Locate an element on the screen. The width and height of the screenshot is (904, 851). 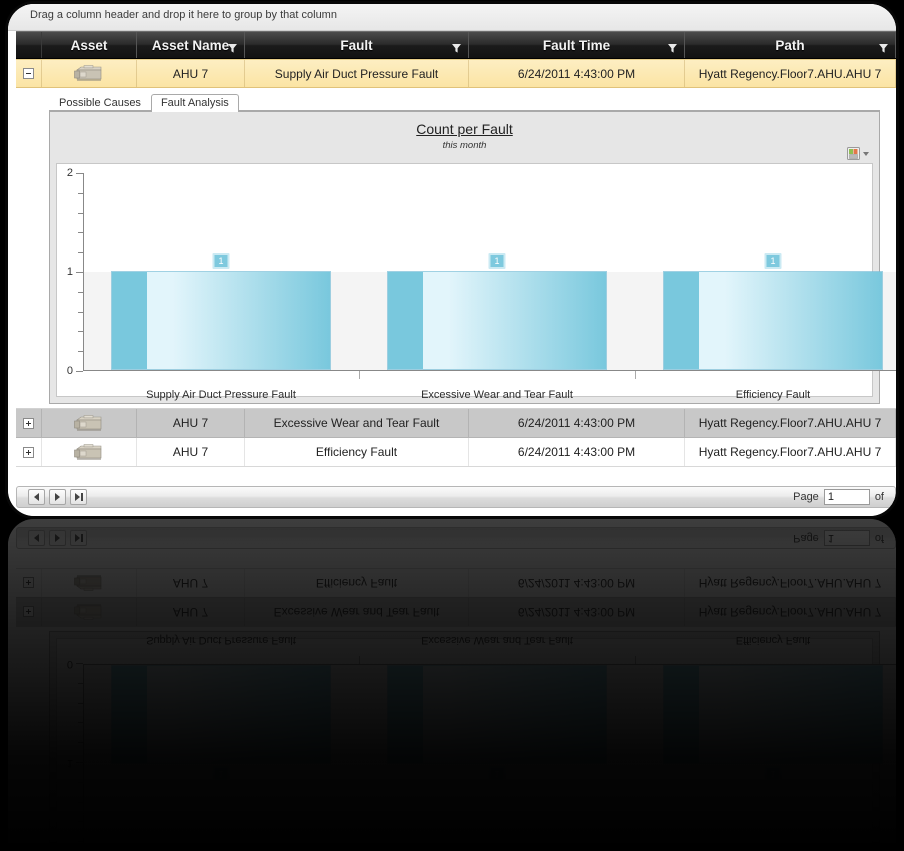
chart-x-axis is located at coordinates (489, 370).